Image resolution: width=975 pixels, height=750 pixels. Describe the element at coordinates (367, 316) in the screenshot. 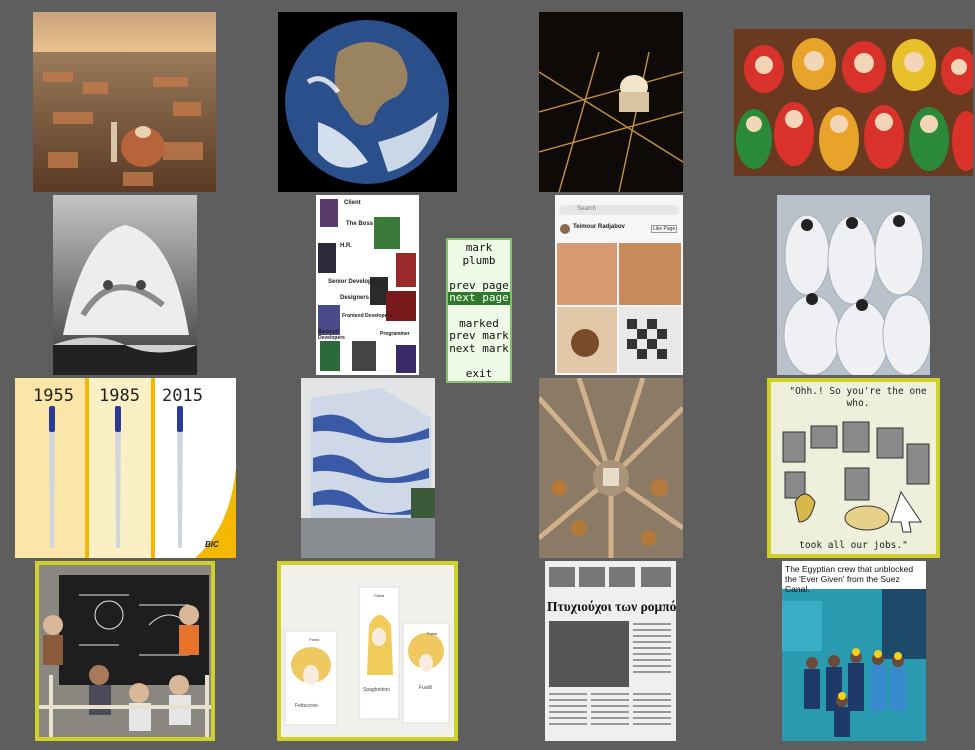

I see `meme-label-frontend: Frontend Developers` at that location.